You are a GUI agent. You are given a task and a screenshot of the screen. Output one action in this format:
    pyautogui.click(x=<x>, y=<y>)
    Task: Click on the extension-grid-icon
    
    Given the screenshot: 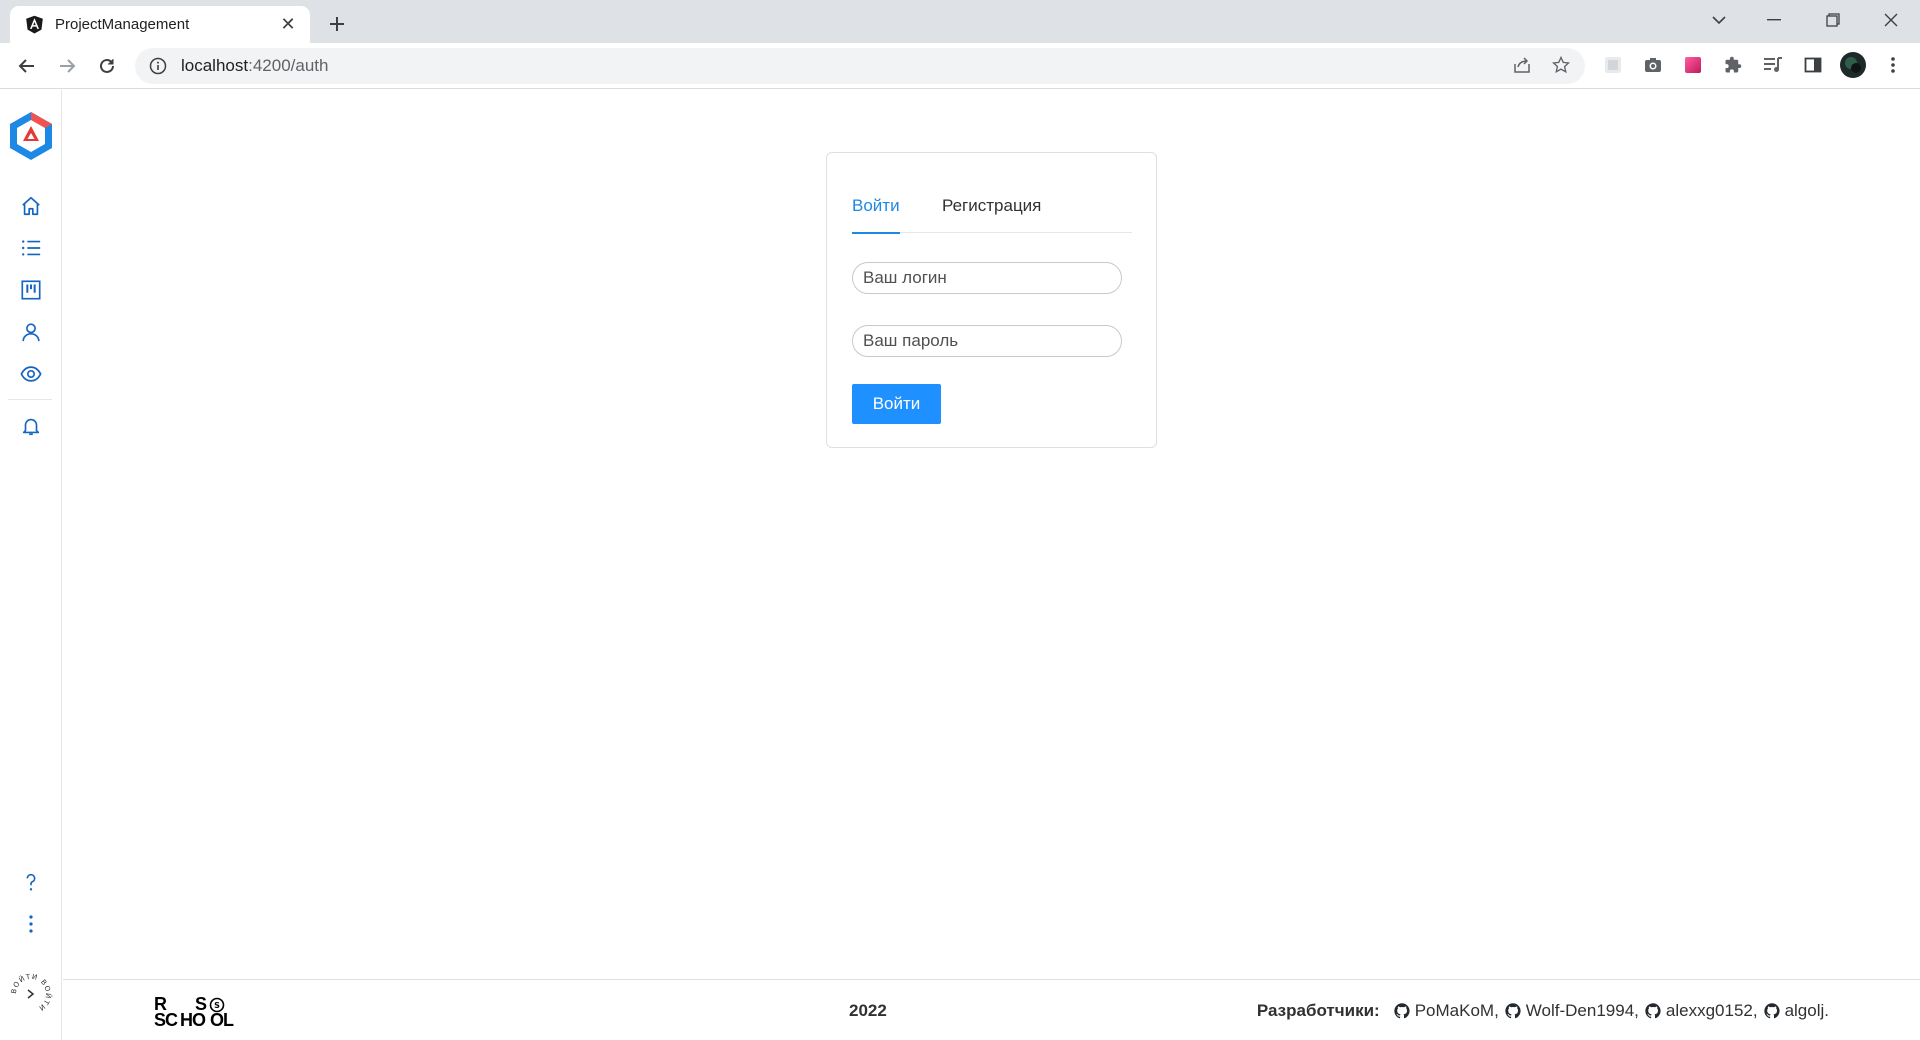 What is the action you would take?
    pyautogui.click(x=1613, y=65)
    